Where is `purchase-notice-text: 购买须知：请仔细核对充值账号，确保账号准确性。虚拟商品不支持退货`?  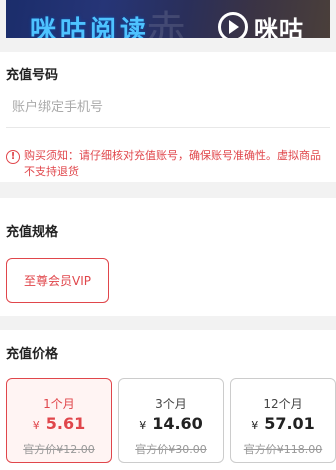 purchase-notice-text: 购买须知：请仔细核对充值账号，确保账号准确性。虚拟商品不支持退货 is located at coordinates (172, 163).